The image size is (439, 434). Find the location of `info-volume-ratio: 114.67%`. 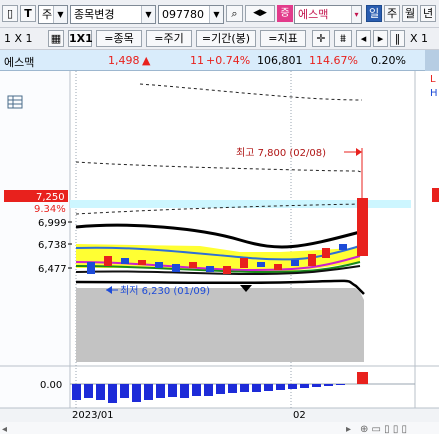

info-volume-ratio: 114.67% is located at coordinates (333, 60).